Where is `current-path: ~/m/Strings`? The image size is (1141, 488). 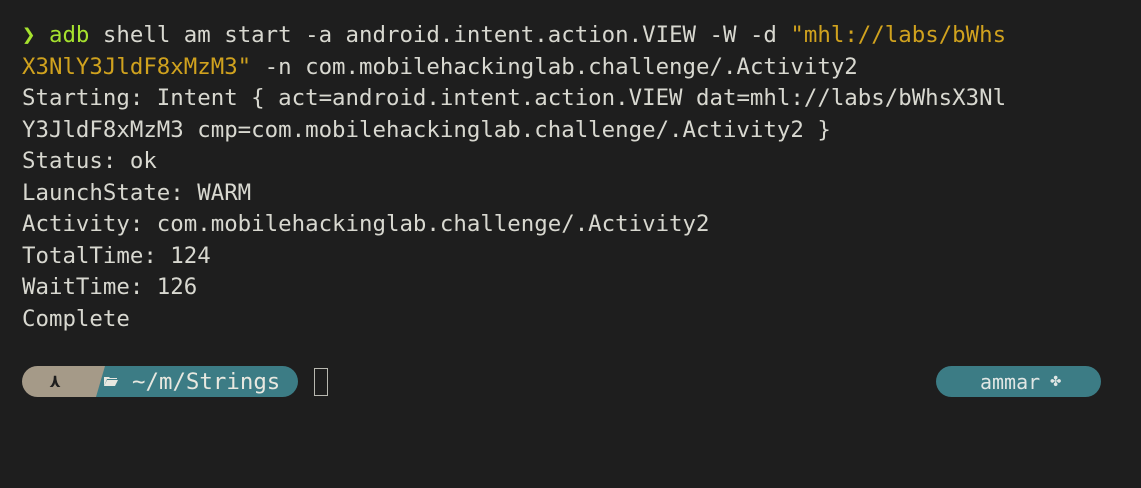
current-path: ~/m/Strings is located at coordinates (206, 381).